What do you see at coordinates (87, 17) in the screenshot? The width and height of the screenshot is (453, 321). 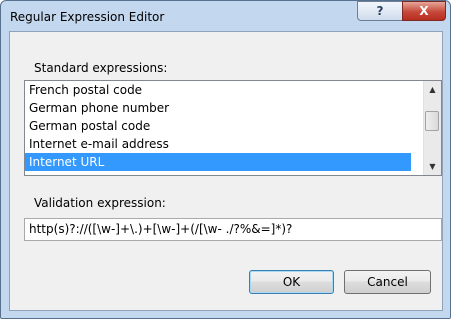 I see `window-title: Regular Expression Editor` at bounding box center [87, 17].